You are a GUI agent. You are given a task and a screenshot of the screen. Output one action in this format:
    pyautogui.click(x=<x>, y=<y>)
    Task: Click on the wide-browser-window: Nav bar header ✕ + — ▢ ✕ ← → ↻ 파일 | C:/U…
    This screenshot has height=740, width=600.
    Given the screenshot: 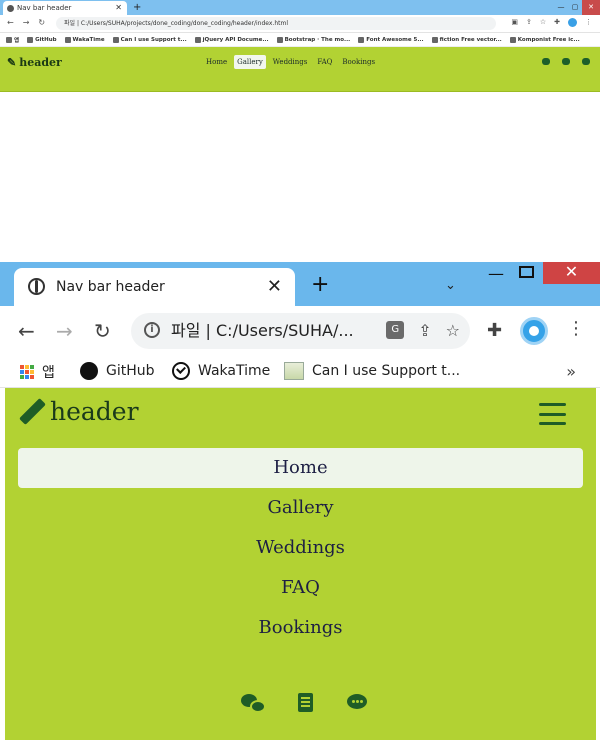 What is the action you would take?
    pyautogui.click(x=300, y=46)
    